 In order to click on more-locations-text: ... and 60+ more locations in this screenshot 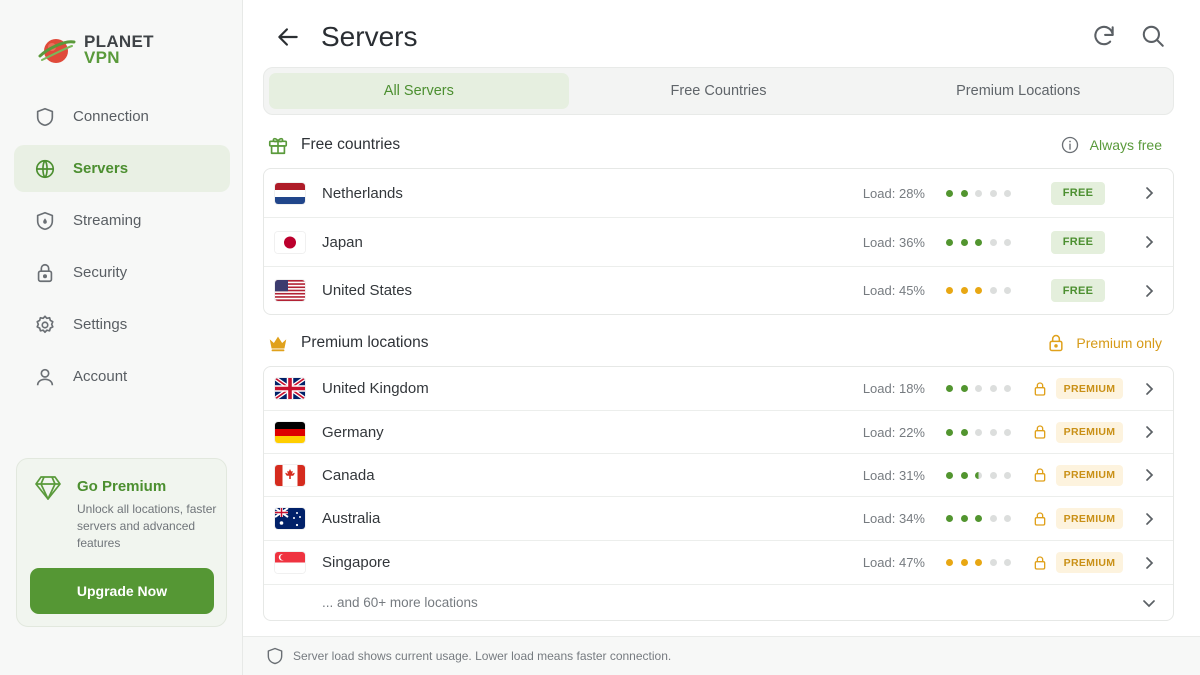, I will do `click(400, 602)`.